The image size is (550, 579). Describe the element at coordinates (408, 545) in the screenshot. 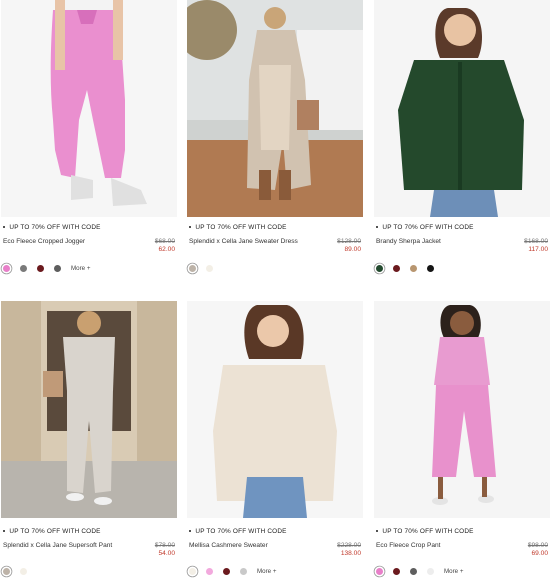

I see `product-name: Eco Fleece Crop Pant` at that location.